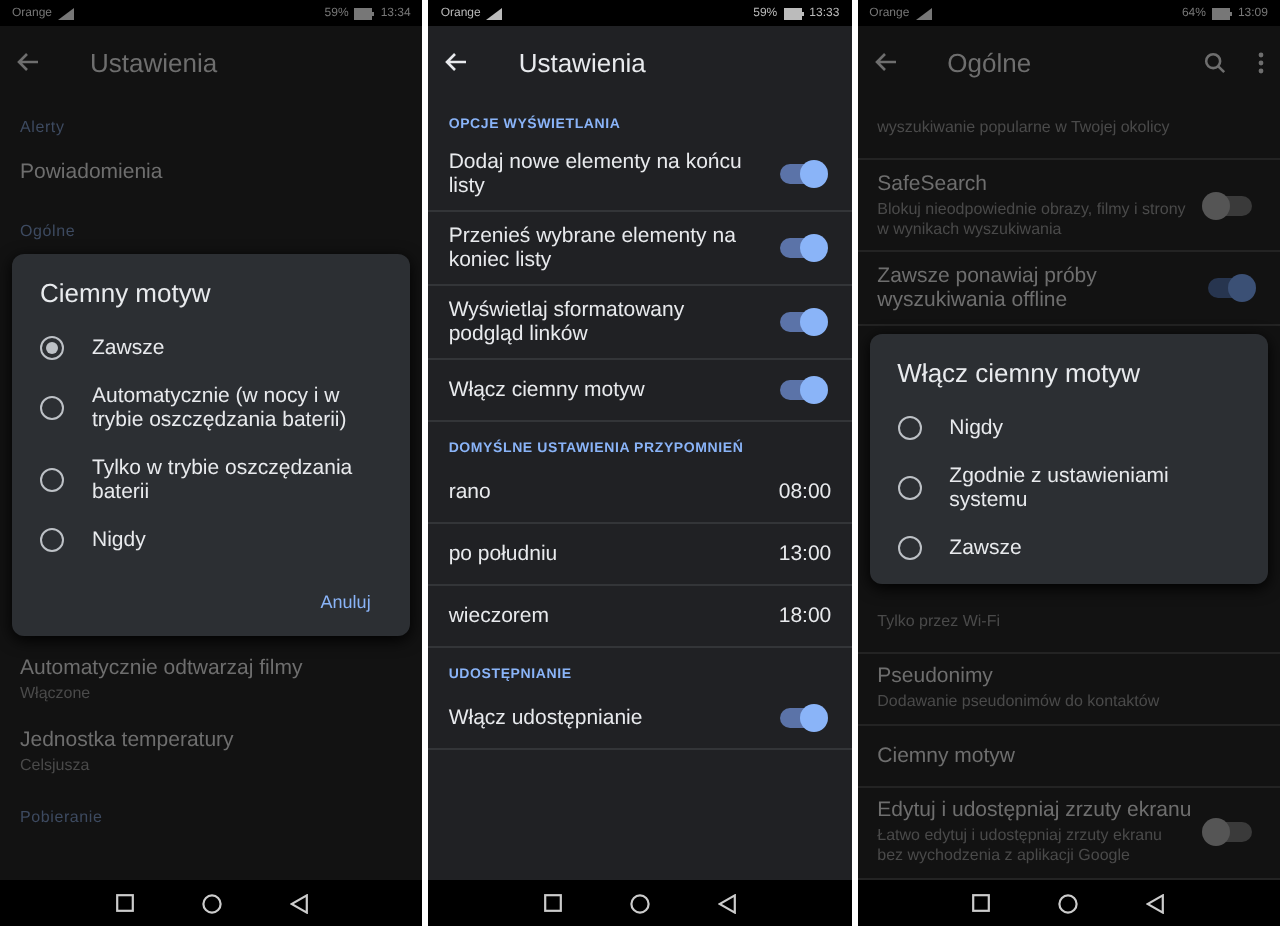 The height and width of the screenshot is (926, 1280). Describe the element at coordinates (596, 174) in the screenshot. I see `setting-title: Dodaj nowe elementy na końcu listy` at that location.